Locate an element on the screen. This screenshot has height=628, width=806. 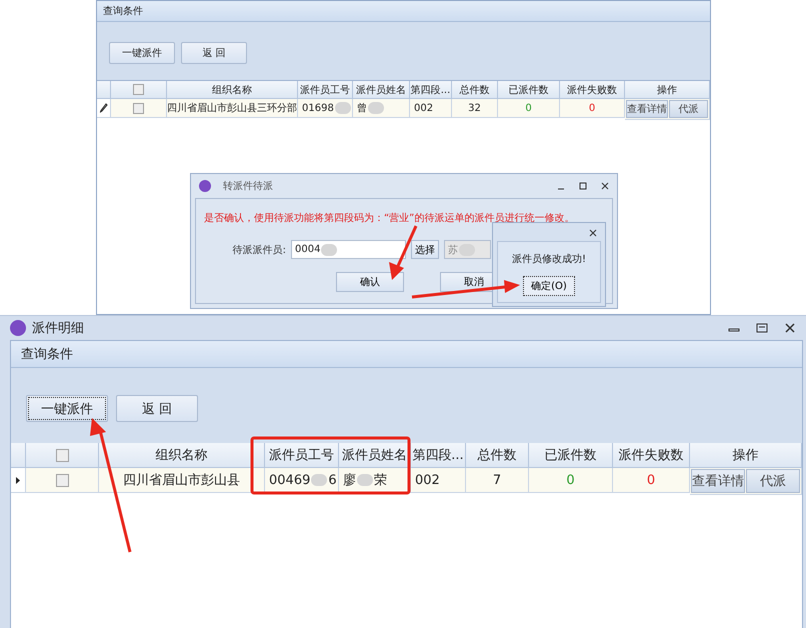
table-cell: 四川省眉山市彭山县 is located at coordinates (182, 480).